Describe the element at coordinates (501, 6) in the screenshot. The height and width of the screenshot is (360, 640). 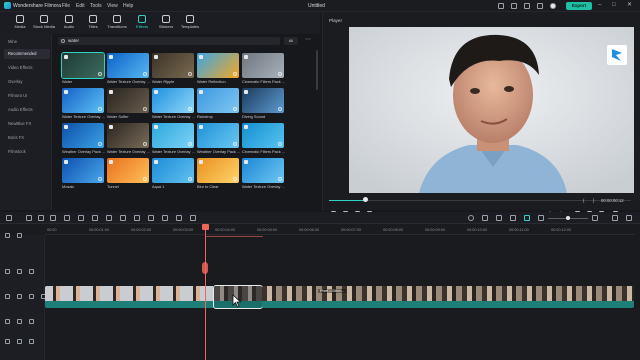
I see `crown-icon` at that location.